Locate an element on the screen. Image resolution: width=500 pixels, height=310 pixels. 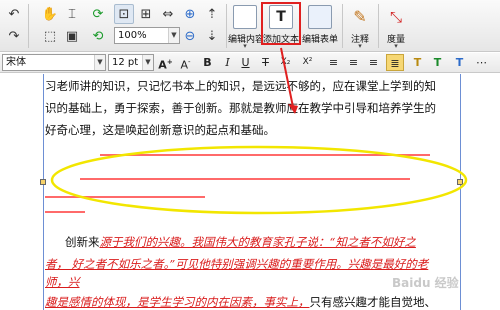
red-arrow is located at coordinates (287, 77).